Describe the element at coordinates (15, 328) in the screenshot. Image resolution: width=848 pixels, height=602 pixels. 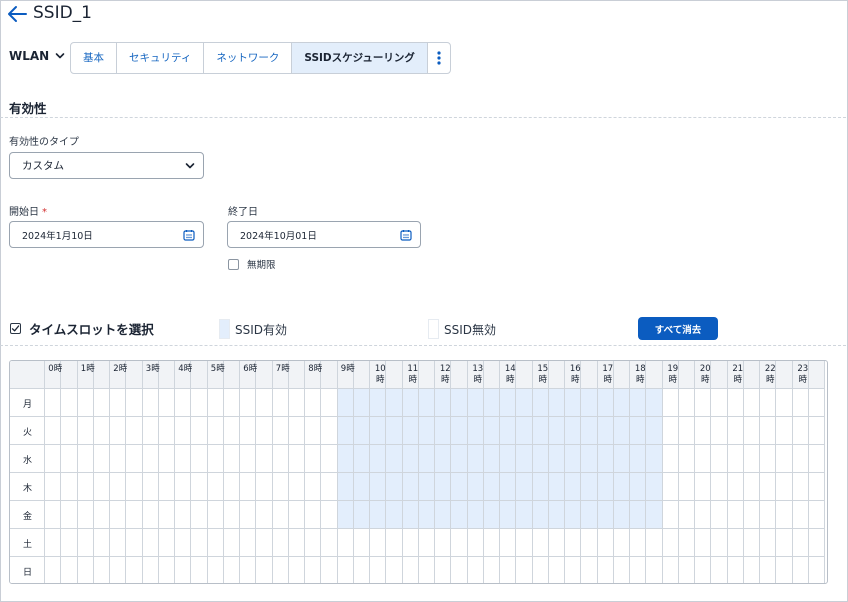
I see `timeslot-checkbox` at that location.